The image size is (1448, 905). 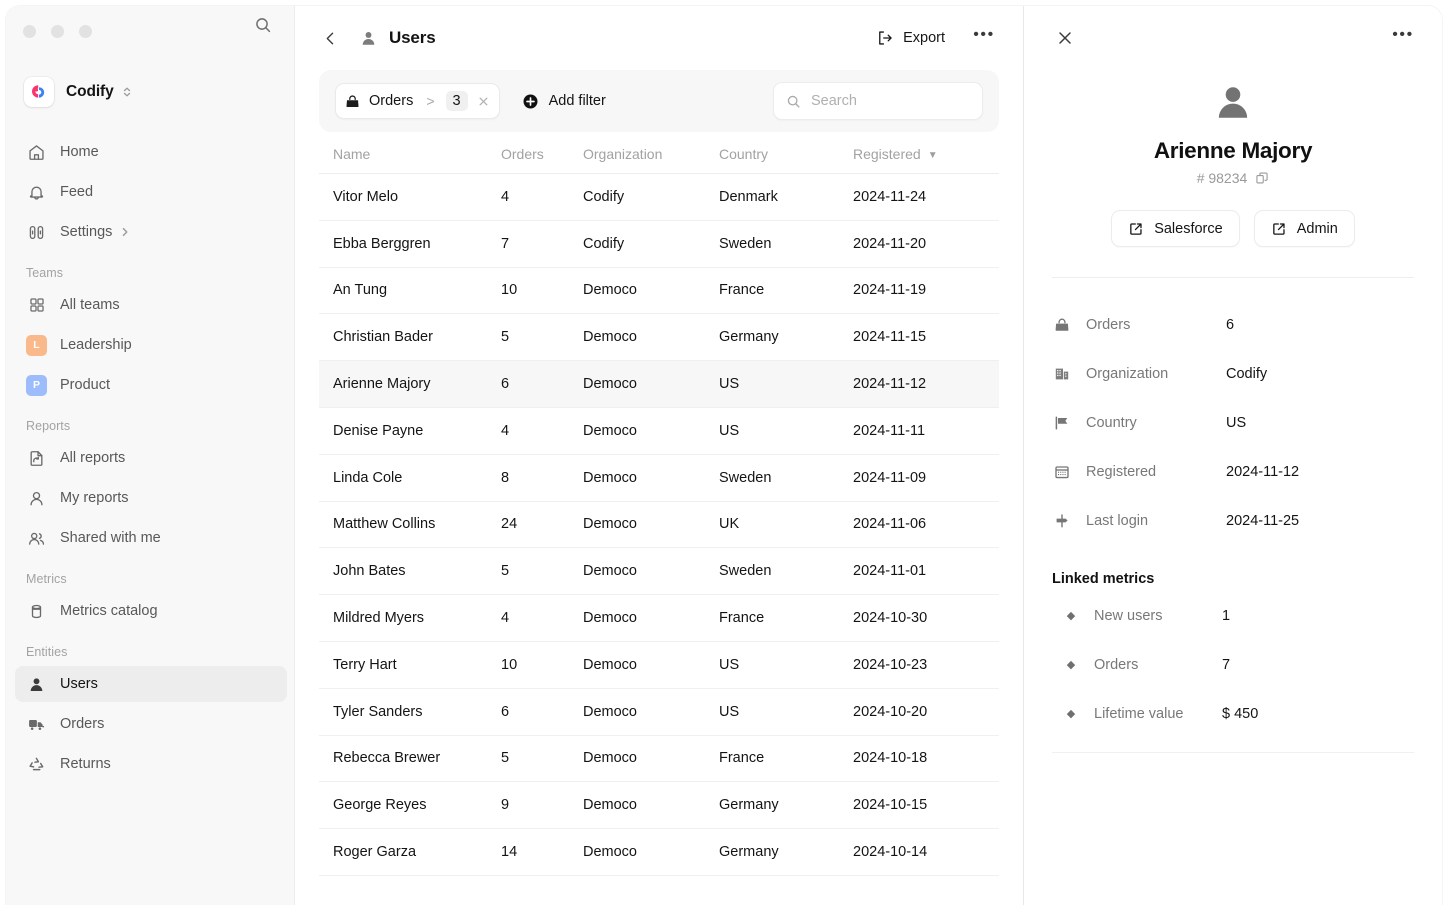 What do you see at coordinates (926, 291) in the screenshot?
I see `cell-registered: 2024-11-19` at bounding box center [926, 291].